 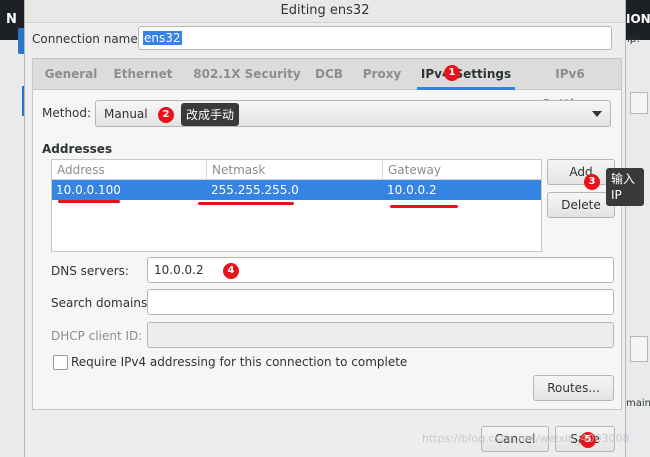 I want to click on cell-address: 10.0.0.100, so click(x=86, y=190).